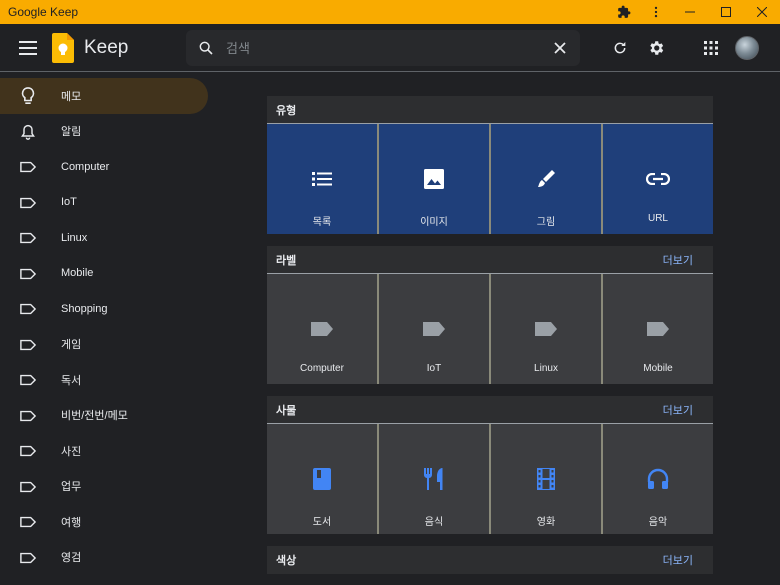  Describe the element at coordinates (105, 451) in the screenshot. I see `sidebar-item-label-photos: 사진` at that location.